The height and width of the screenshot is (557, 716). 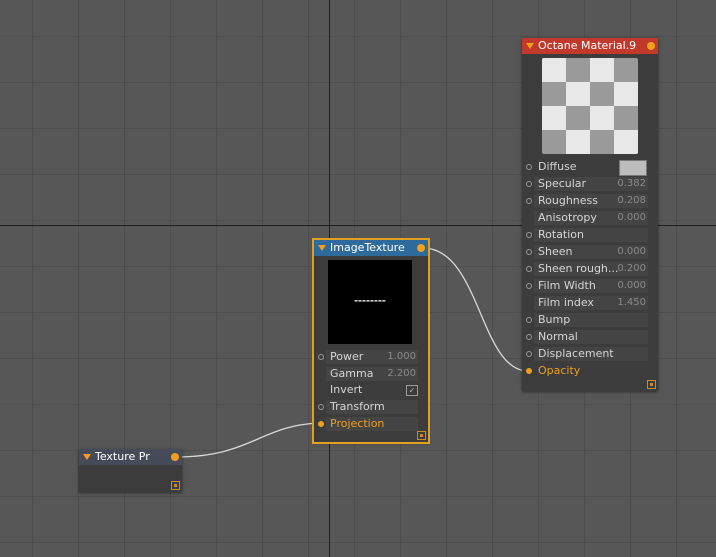 What do you see at coordinates (357, 406) in the screenshot?
I see `input-label: Transform` at bounding box center [357, 406].